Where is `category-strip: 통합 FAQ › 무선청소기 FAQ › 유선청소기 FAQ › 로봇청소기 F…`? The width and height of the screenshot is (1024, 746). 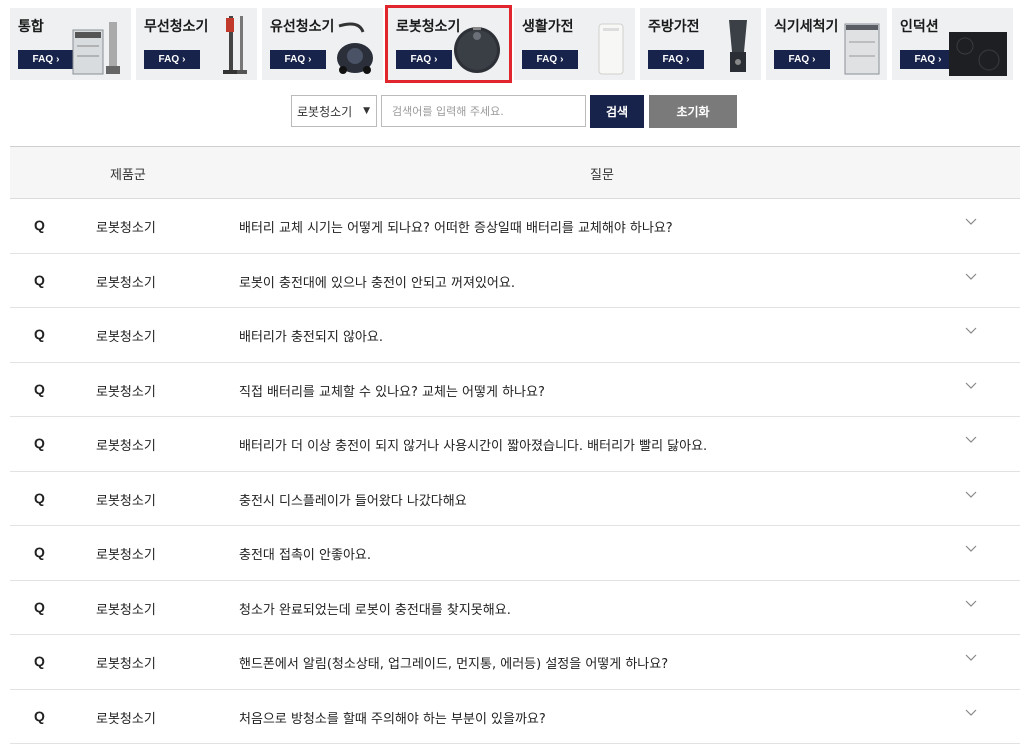
category-strip: 통합 FAQ › 무선청소기 FAQ › 유선청소기 FAQ › 로봇청소기 F… is located at coordinates (514, 44).